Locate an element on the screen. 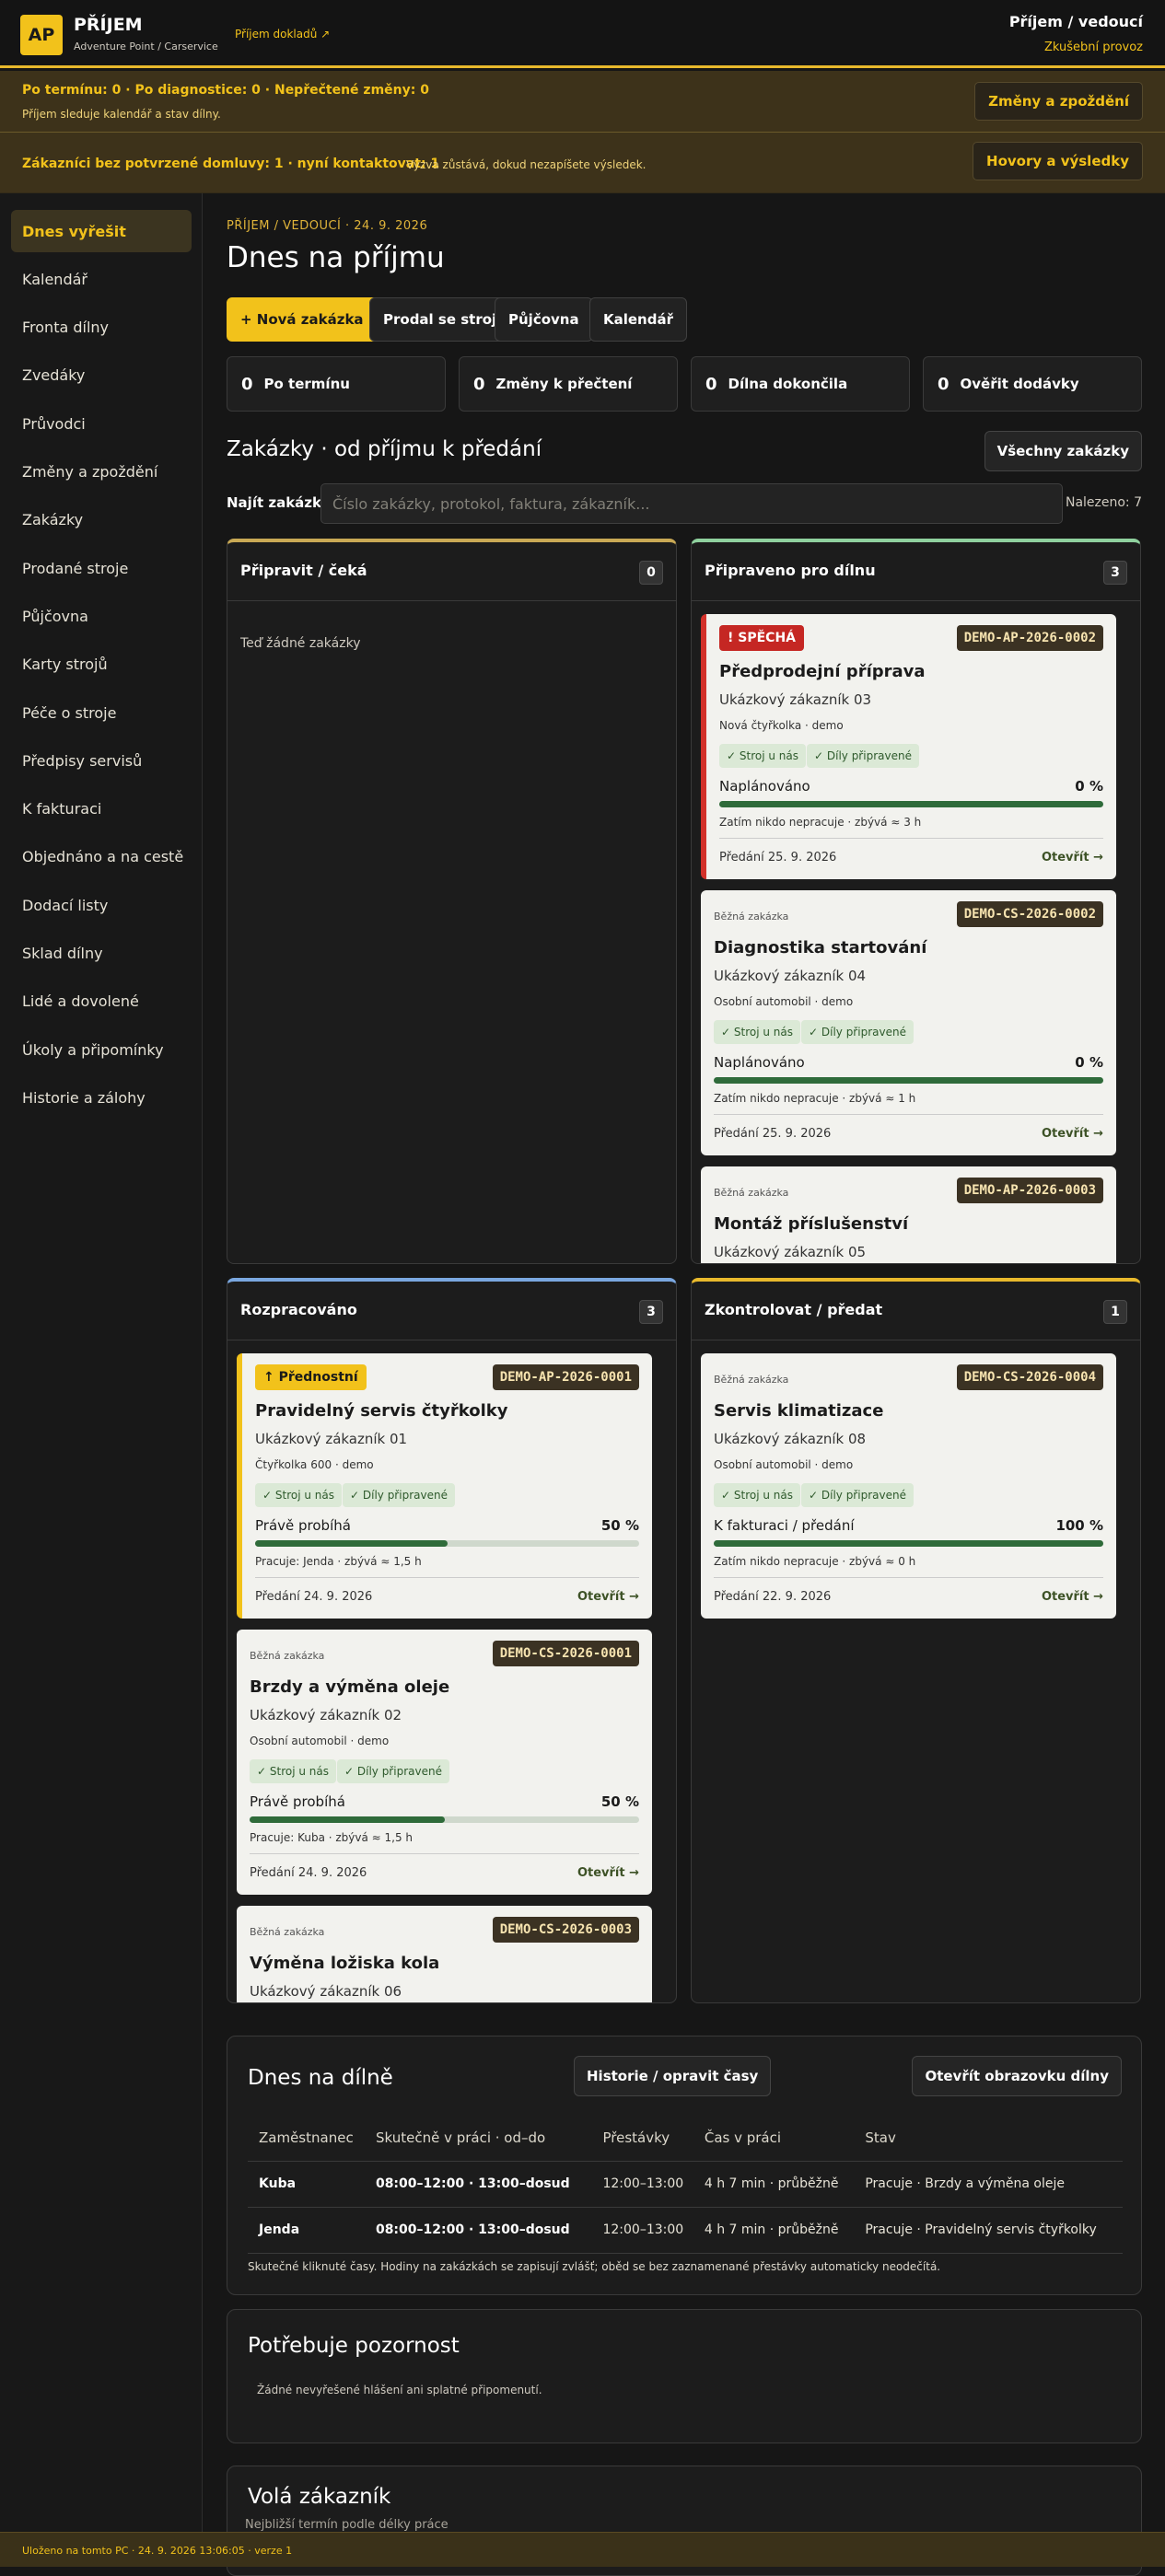  sidebar-item: Prodané stroje is located at coordinates (101, 568).